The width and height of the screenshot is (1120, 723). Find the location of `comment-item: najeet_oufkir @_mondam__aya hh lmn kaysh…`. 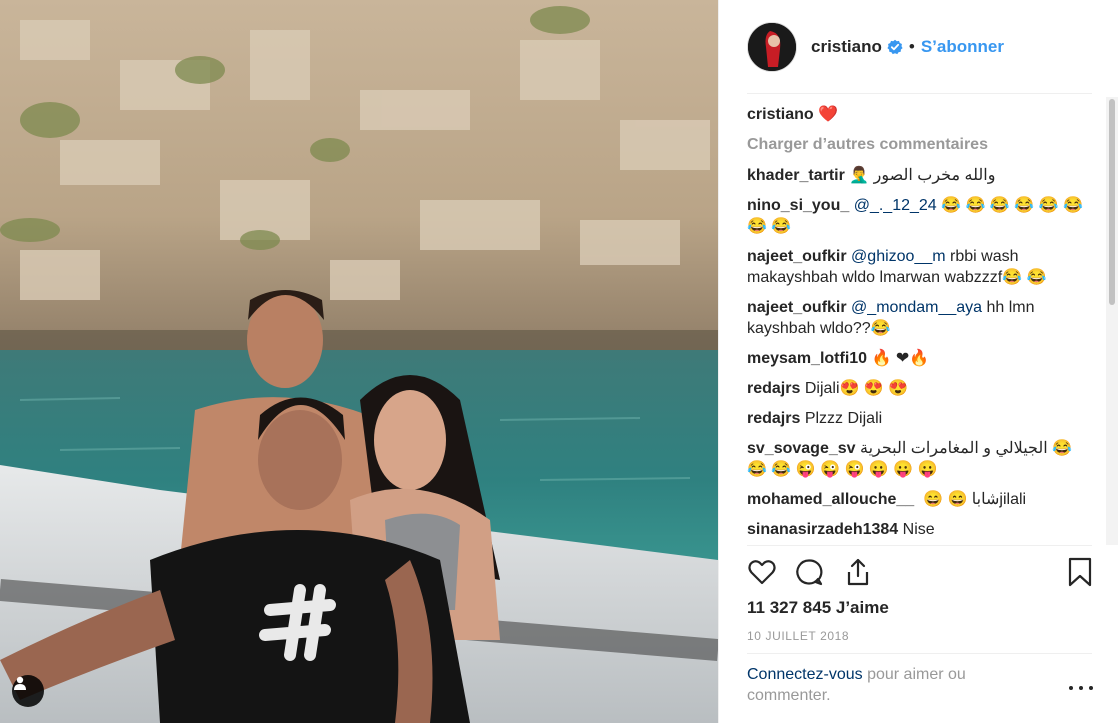

comment-item: najeet_oufkir @_mondam__aya hh lmn kaysh… is located at coordinates (917, 318).